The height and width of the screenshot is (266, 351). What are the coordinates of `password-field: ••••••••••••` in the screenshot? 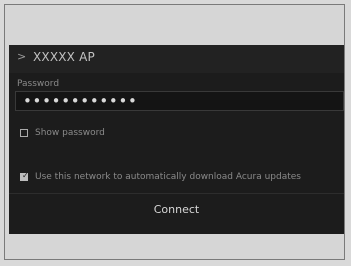 It's located at (179, 101).